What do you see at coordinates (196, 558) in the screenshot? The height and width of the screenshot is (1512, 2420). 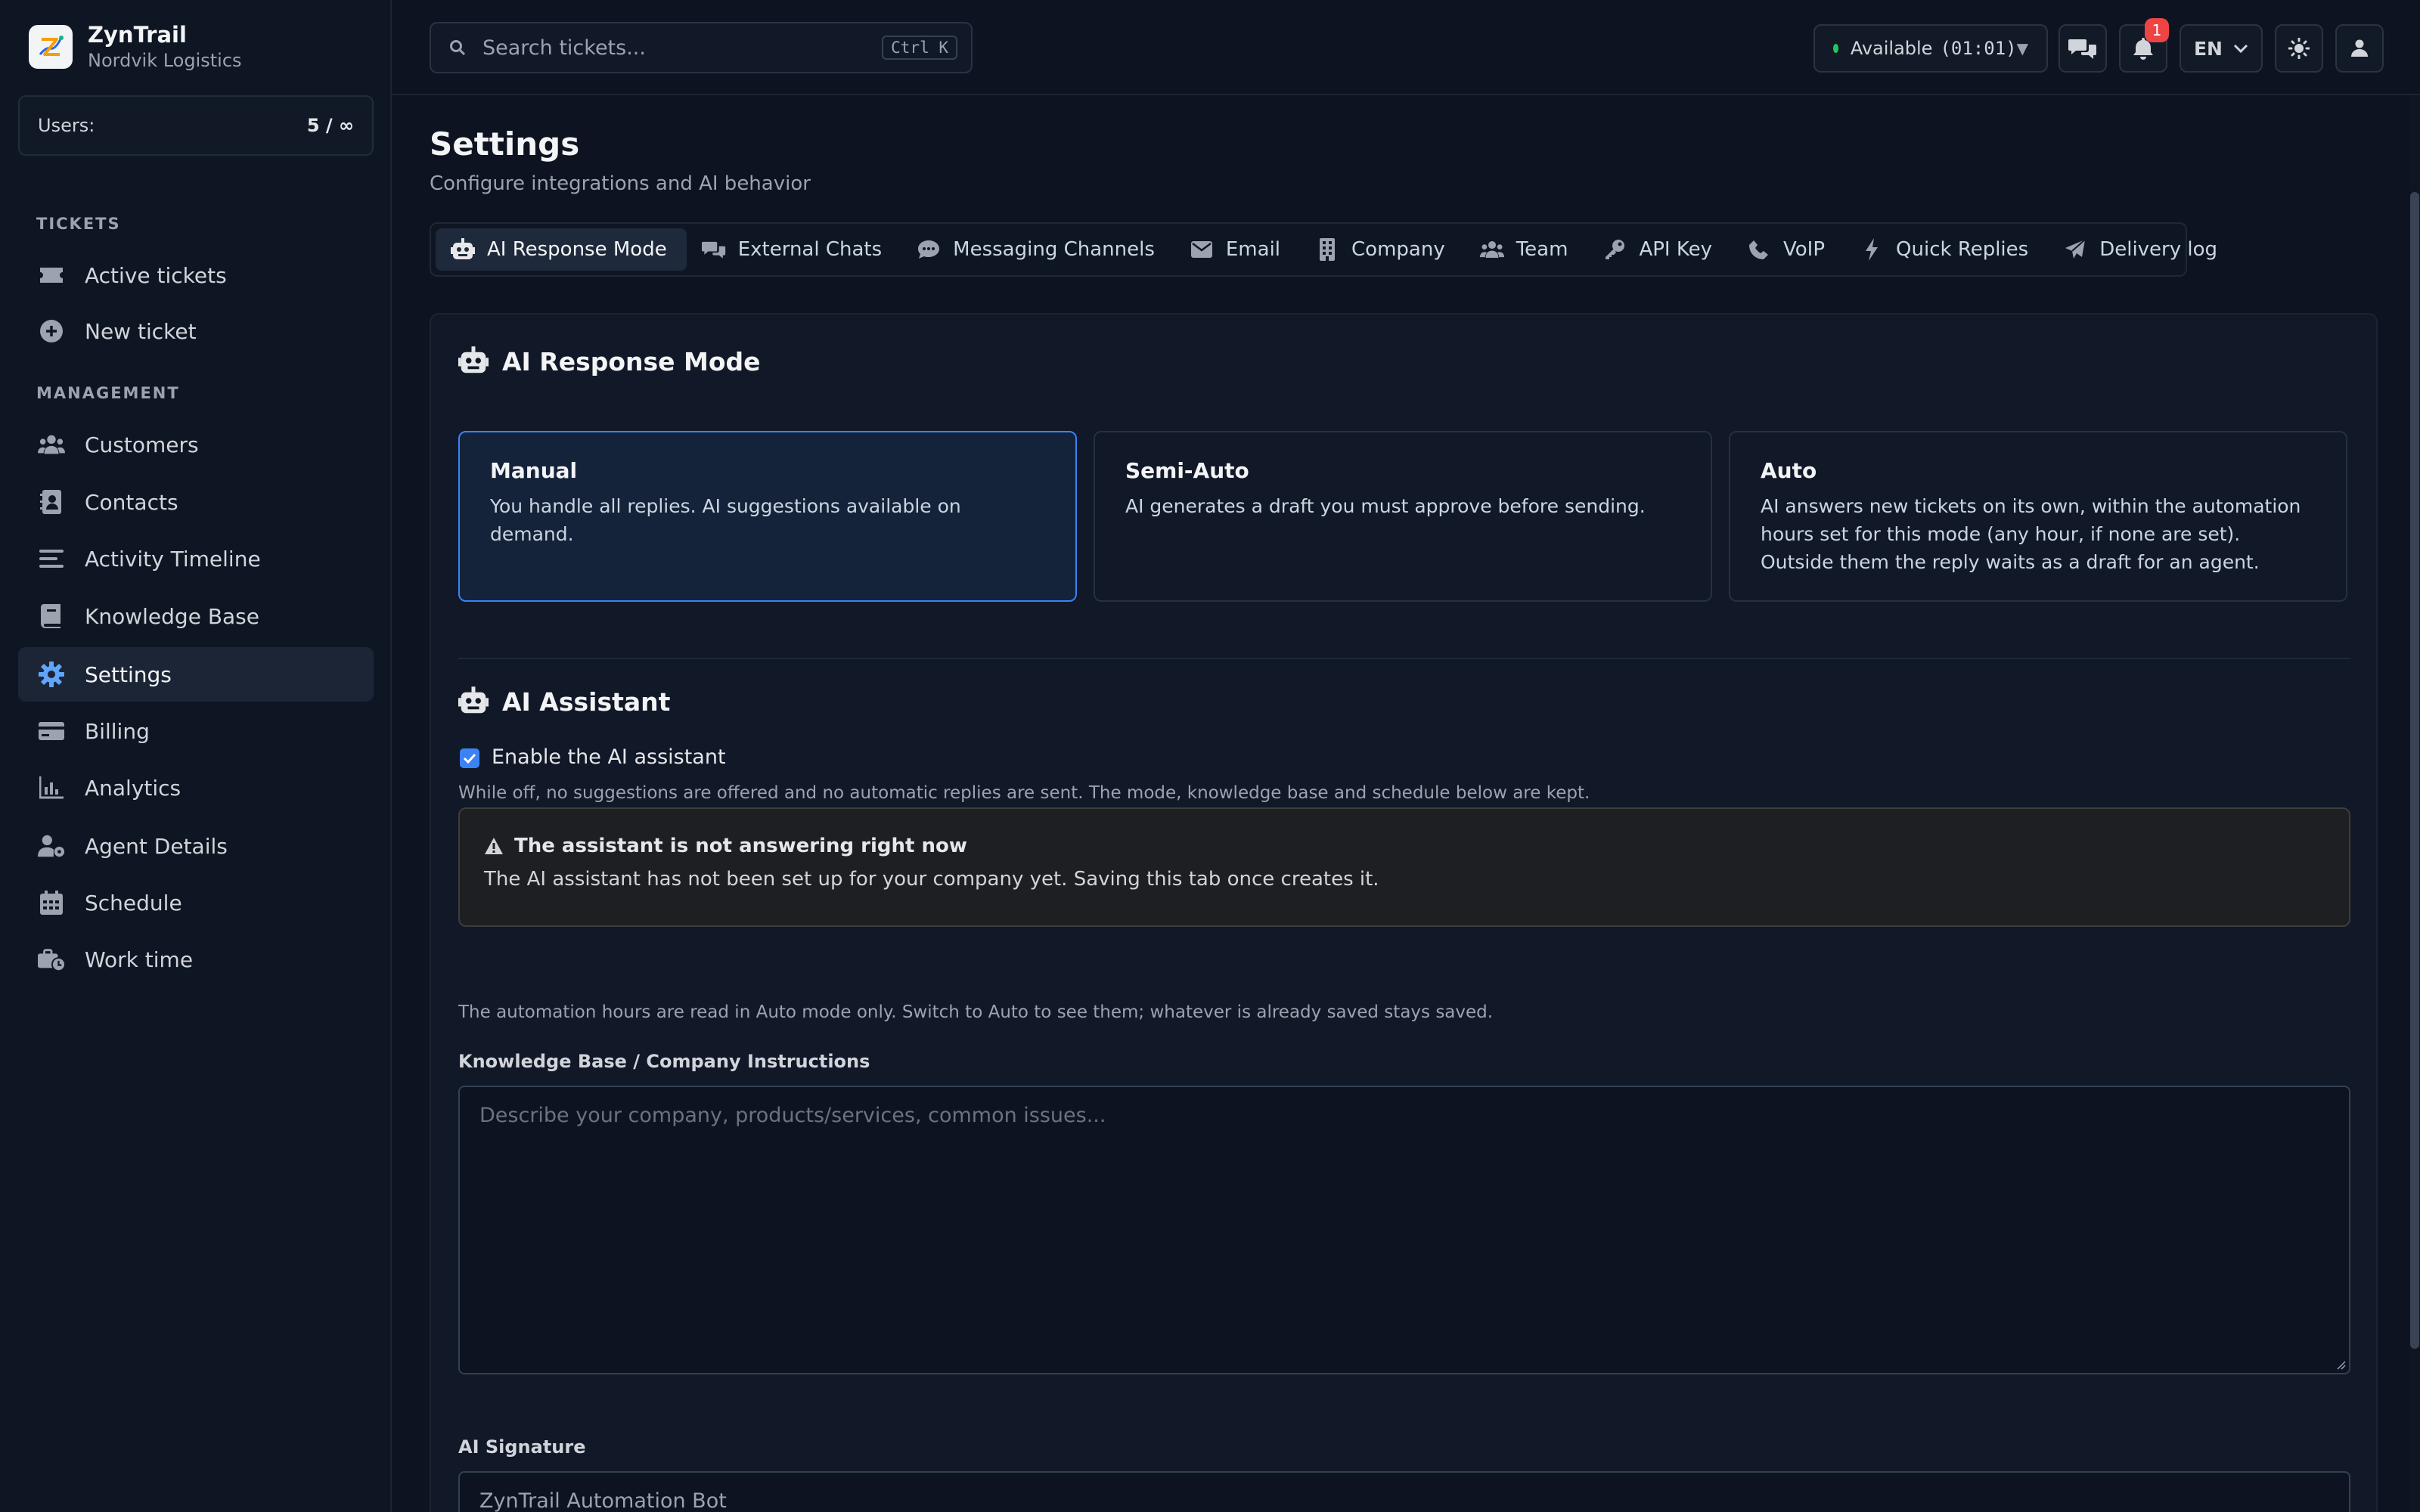 I see `sidebar-item-activity-timeline: Activity Timeline` at bounding box center [196, 558].